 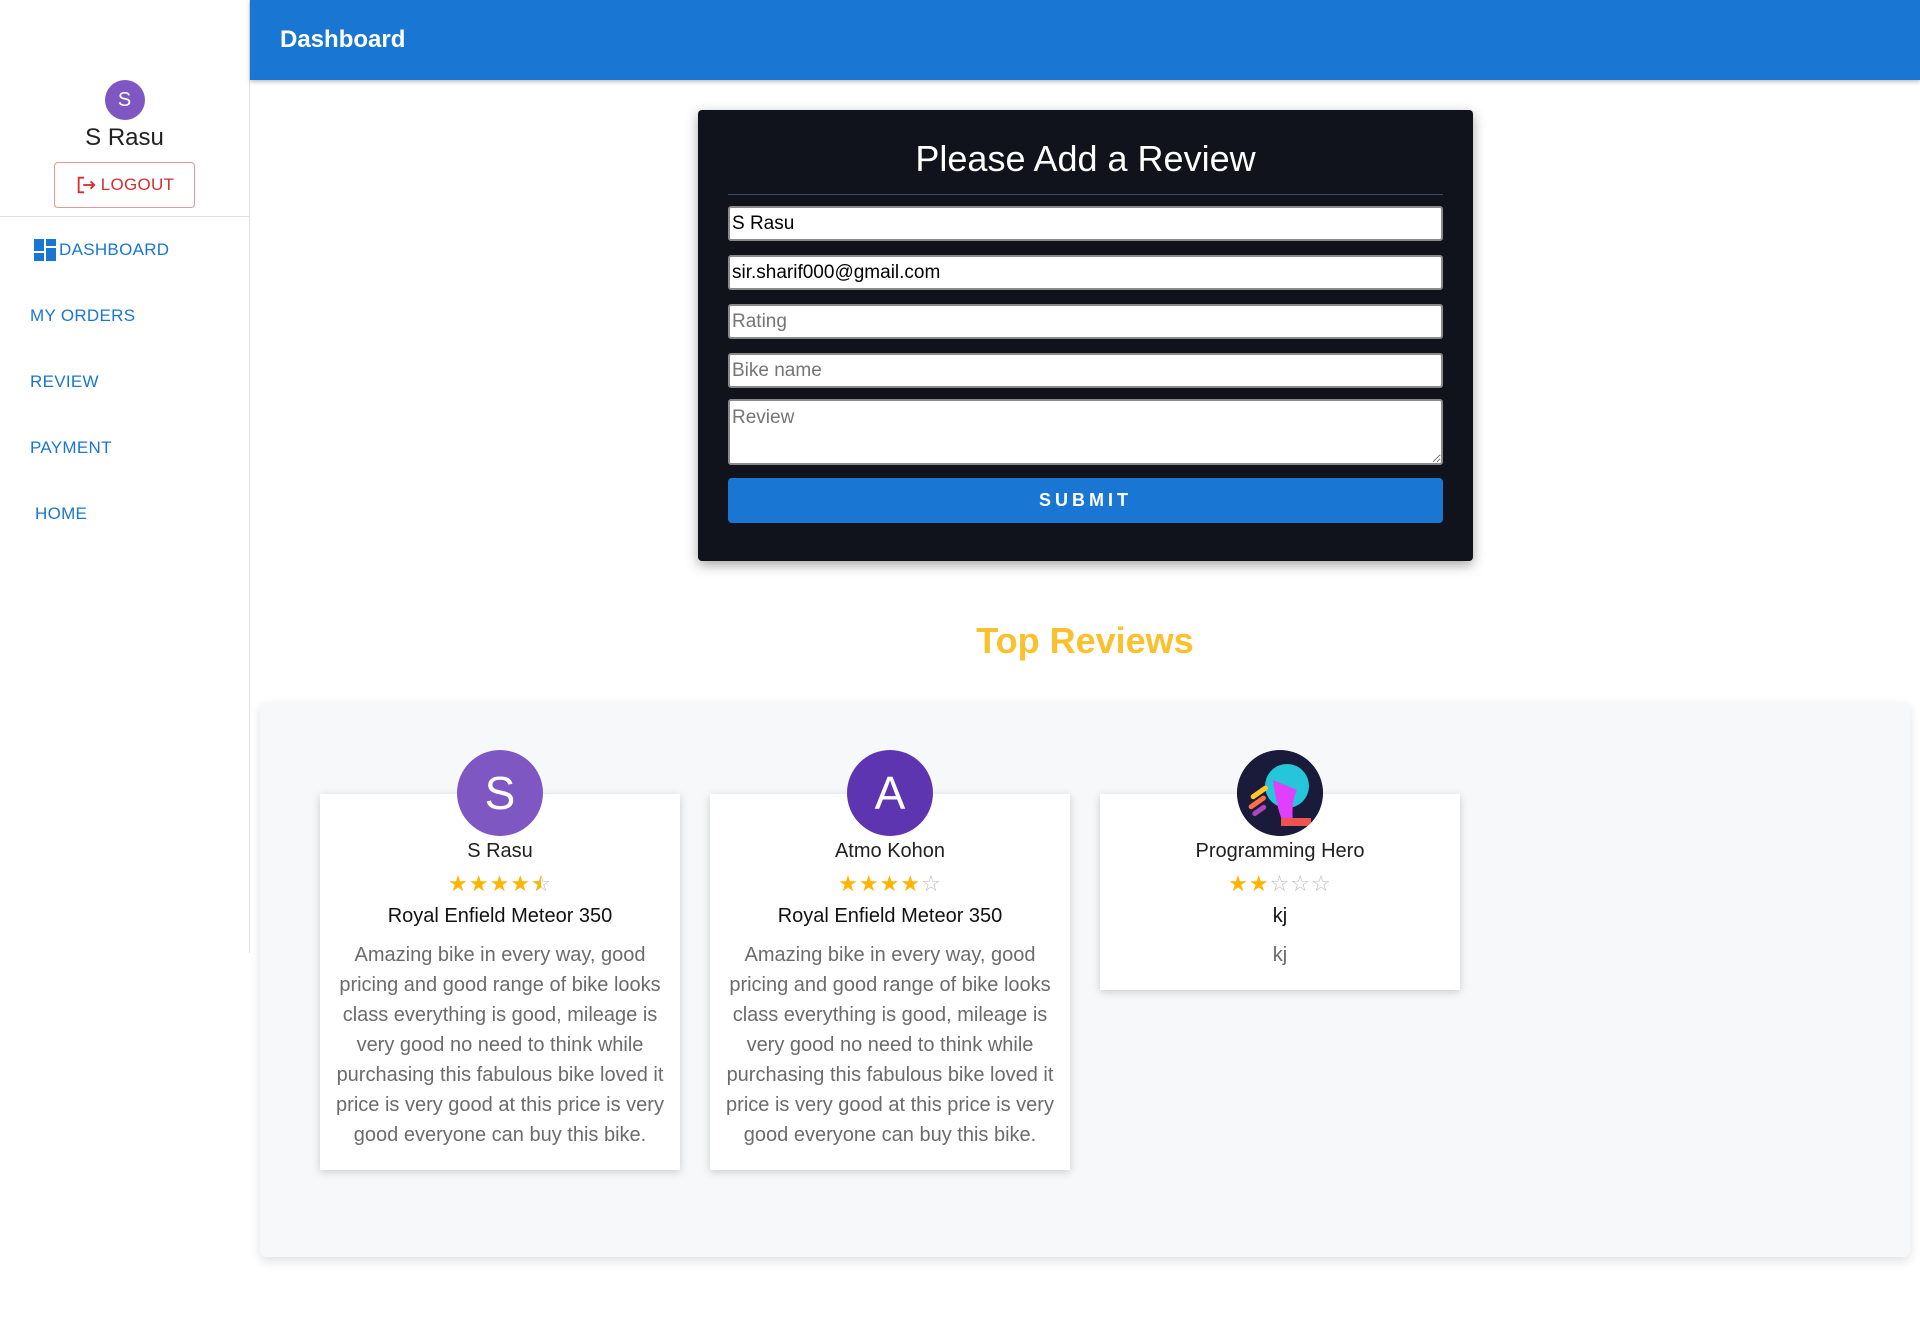 What do you see at coordinates (1085, 223) in the screenshot?
I see `name-field` at bounding box center [1085, 223].